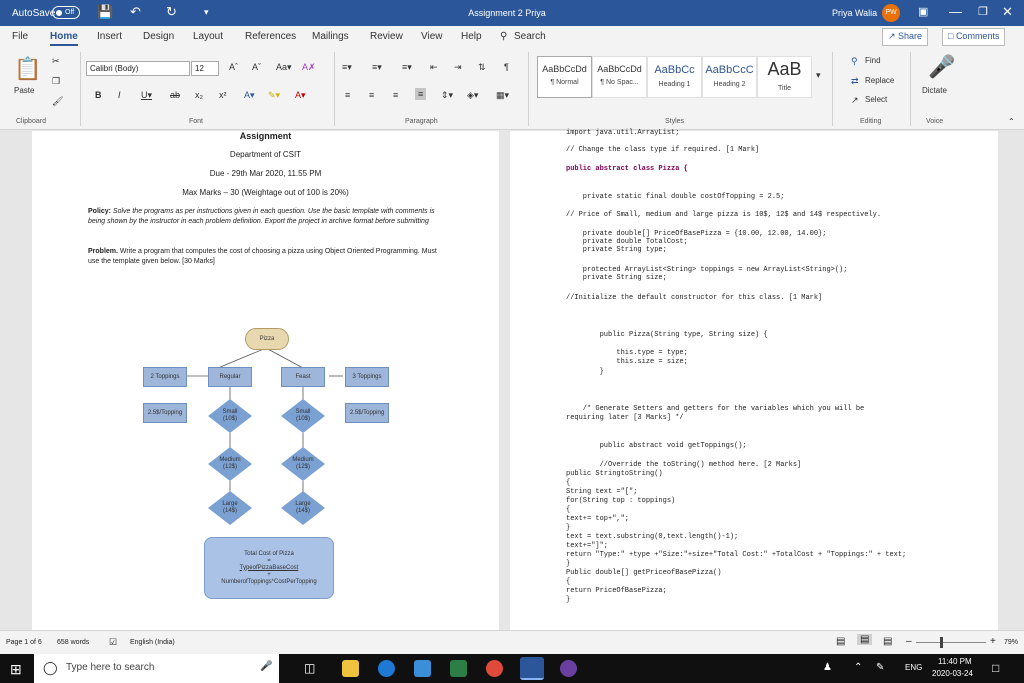 The width and height of the screenshot is (1024, 683). I want to click on people-icon: ♟, so click(827, 667).